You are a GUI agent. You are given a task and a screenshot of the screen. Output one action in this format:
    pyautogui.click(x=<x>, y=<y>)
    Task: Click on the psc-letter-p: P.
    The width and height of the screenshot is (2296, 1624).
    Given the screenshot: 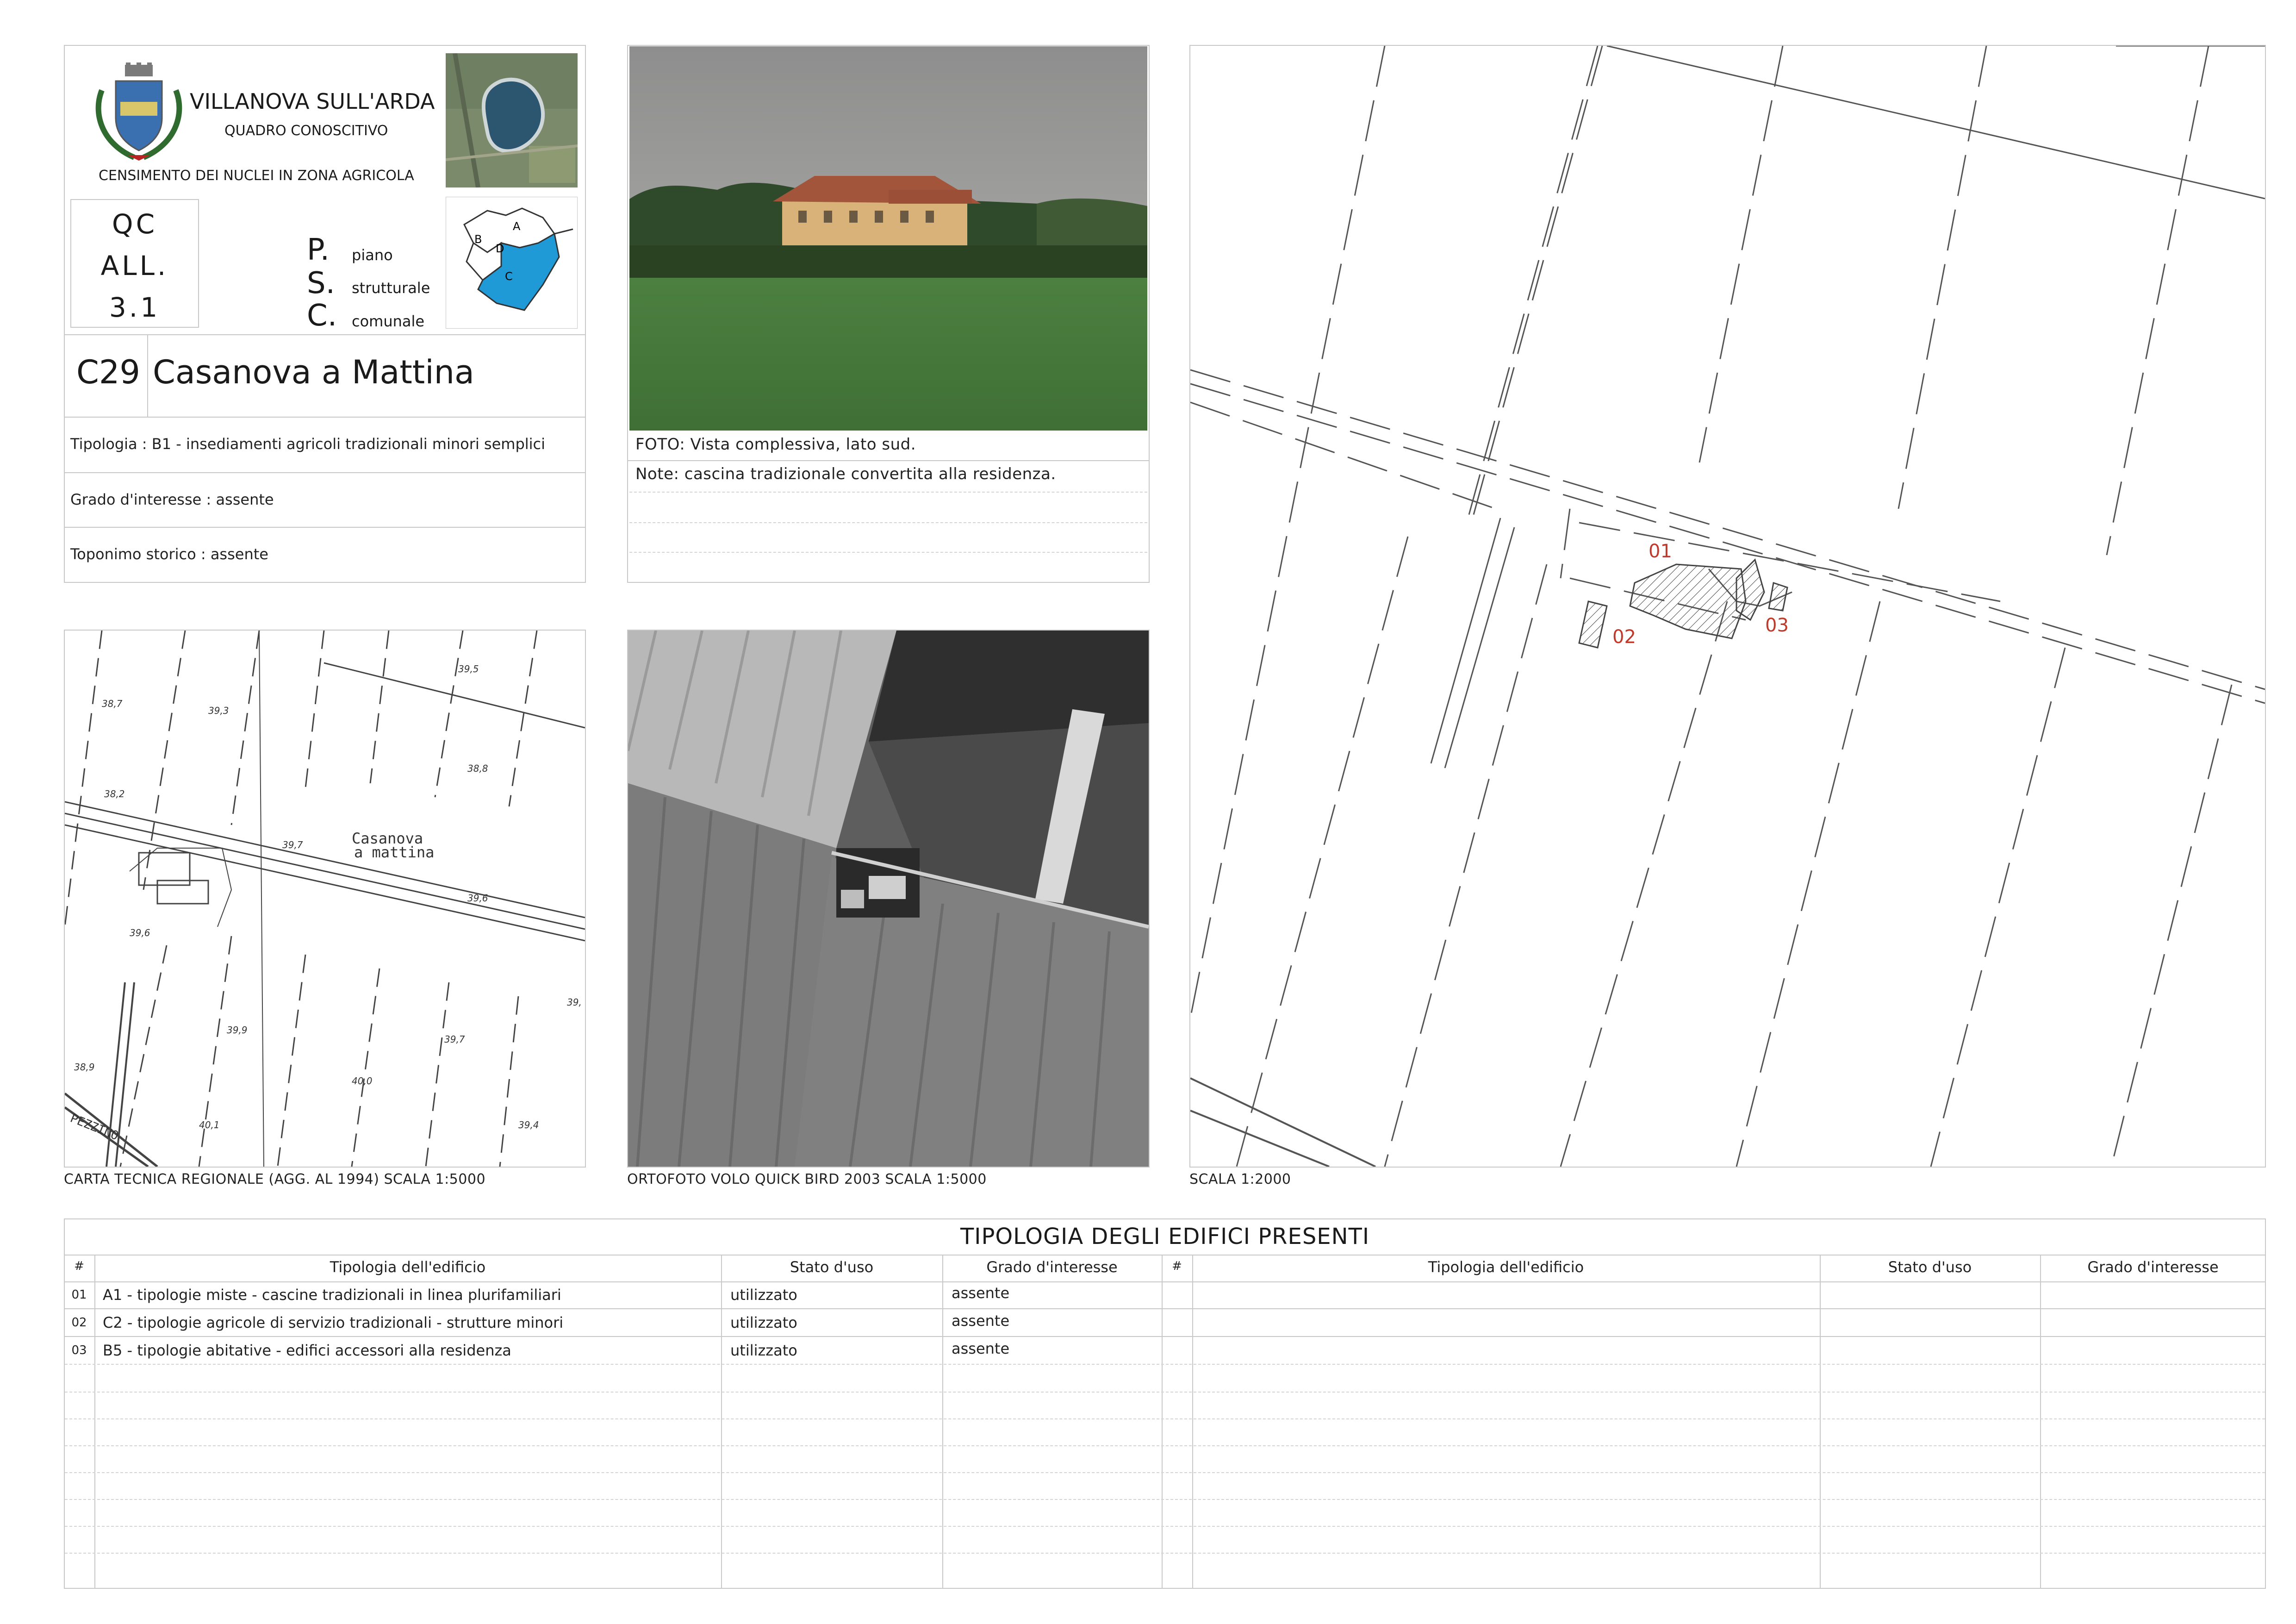 What is the action you would take?
    pyautogui.click(x=318, y=250)
    